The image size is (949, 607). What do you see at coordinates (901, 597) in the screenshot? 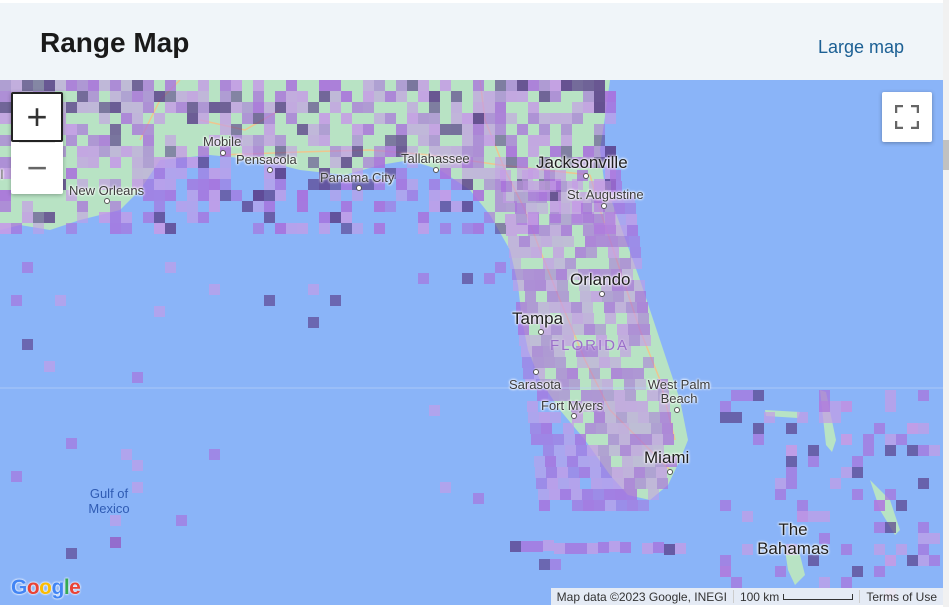
I see `terms-of-use-link: Terms of Use` at bounding box center [901, 597].